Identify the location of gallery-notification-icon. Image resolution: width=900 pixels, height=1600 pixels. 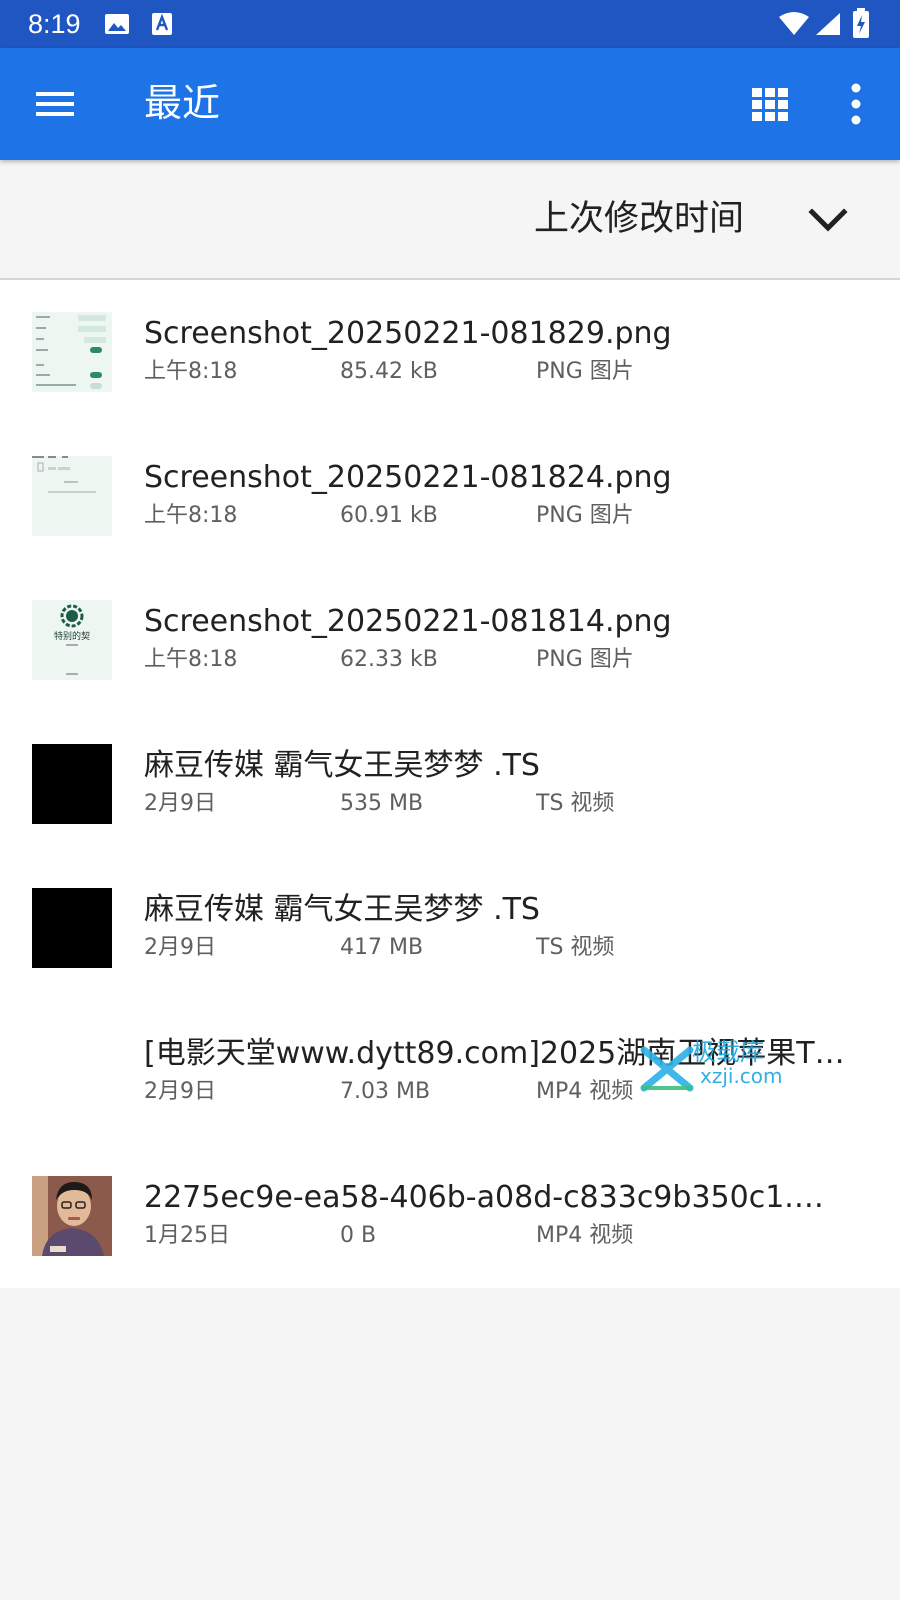
(117, 24).